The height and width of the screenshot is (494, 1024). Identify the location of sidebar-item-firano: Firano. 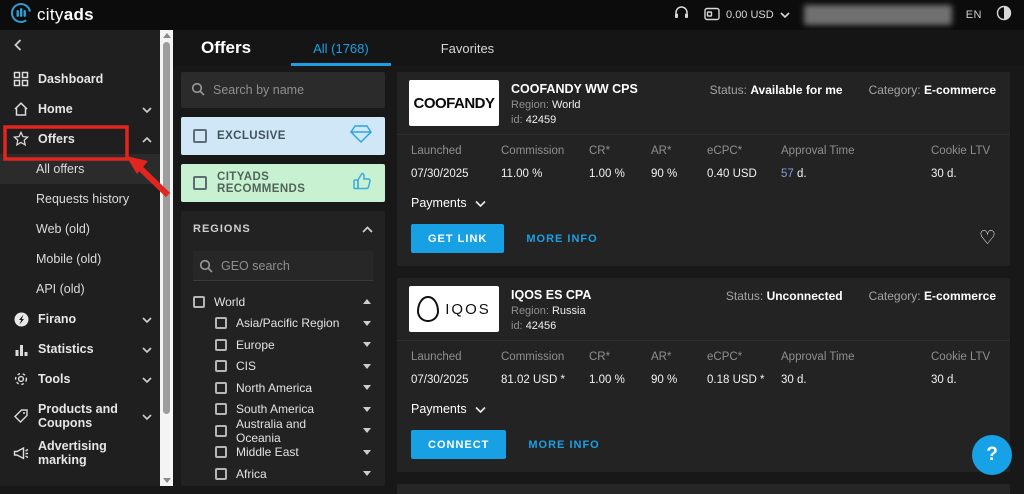
(80, 319).